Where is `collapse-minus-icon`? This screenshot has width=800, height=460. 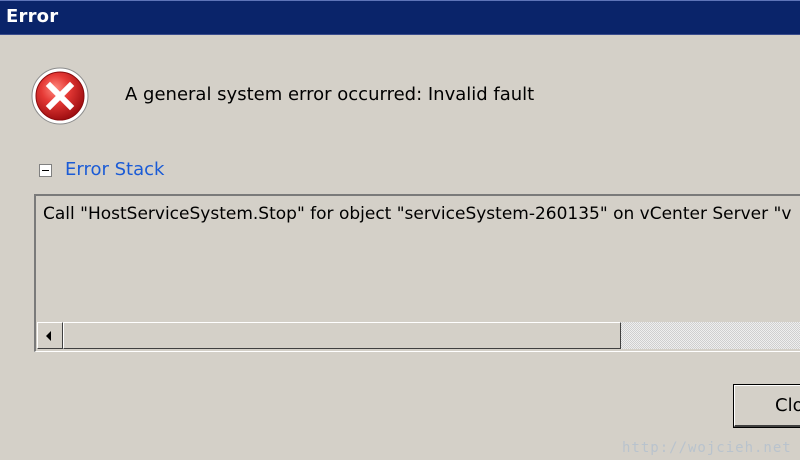 collapse-minus-icon is located at coordinates (45, 170).